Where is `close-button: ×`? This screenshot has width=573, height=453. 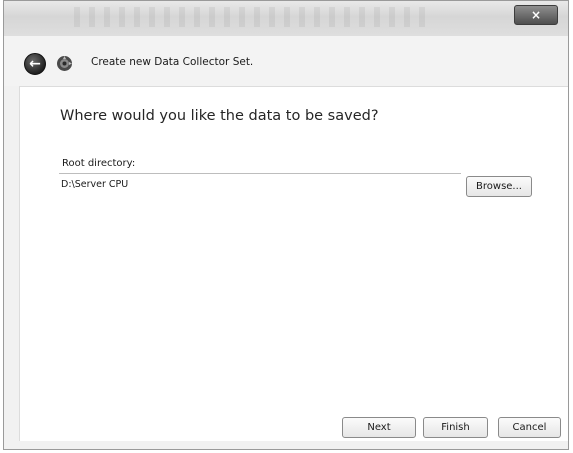
close-button: × is located at coordinates (536, 15).